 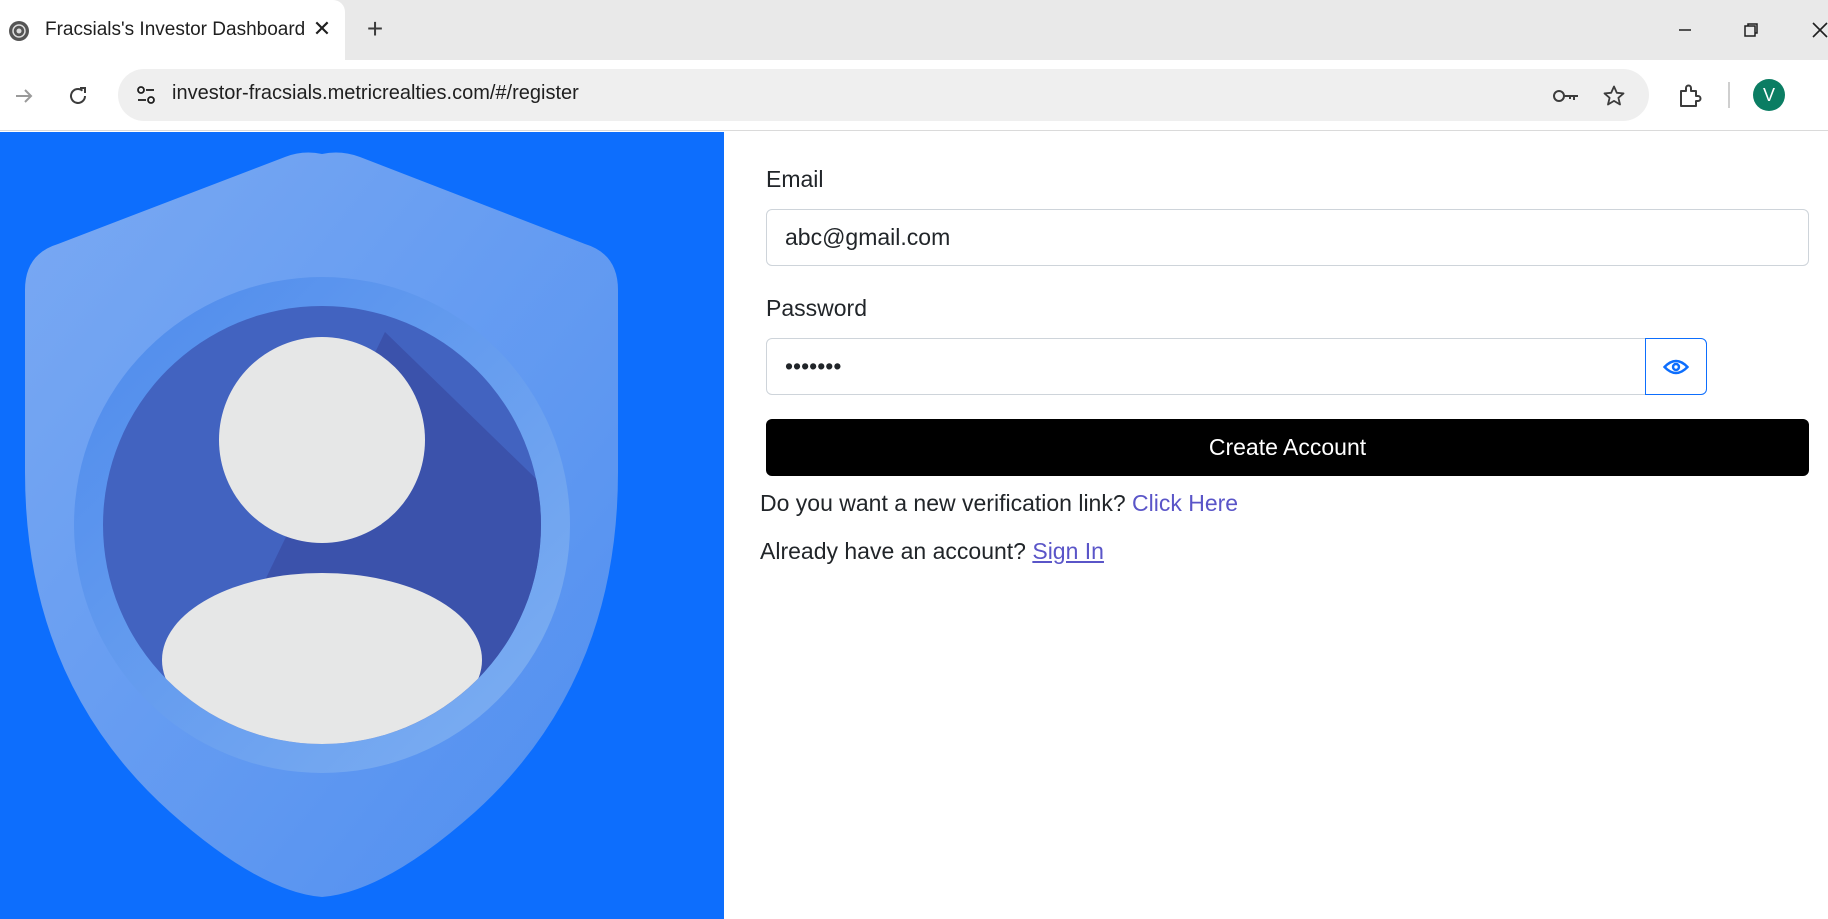 I want to click on password-label: Password, so click(x=816, y=308).